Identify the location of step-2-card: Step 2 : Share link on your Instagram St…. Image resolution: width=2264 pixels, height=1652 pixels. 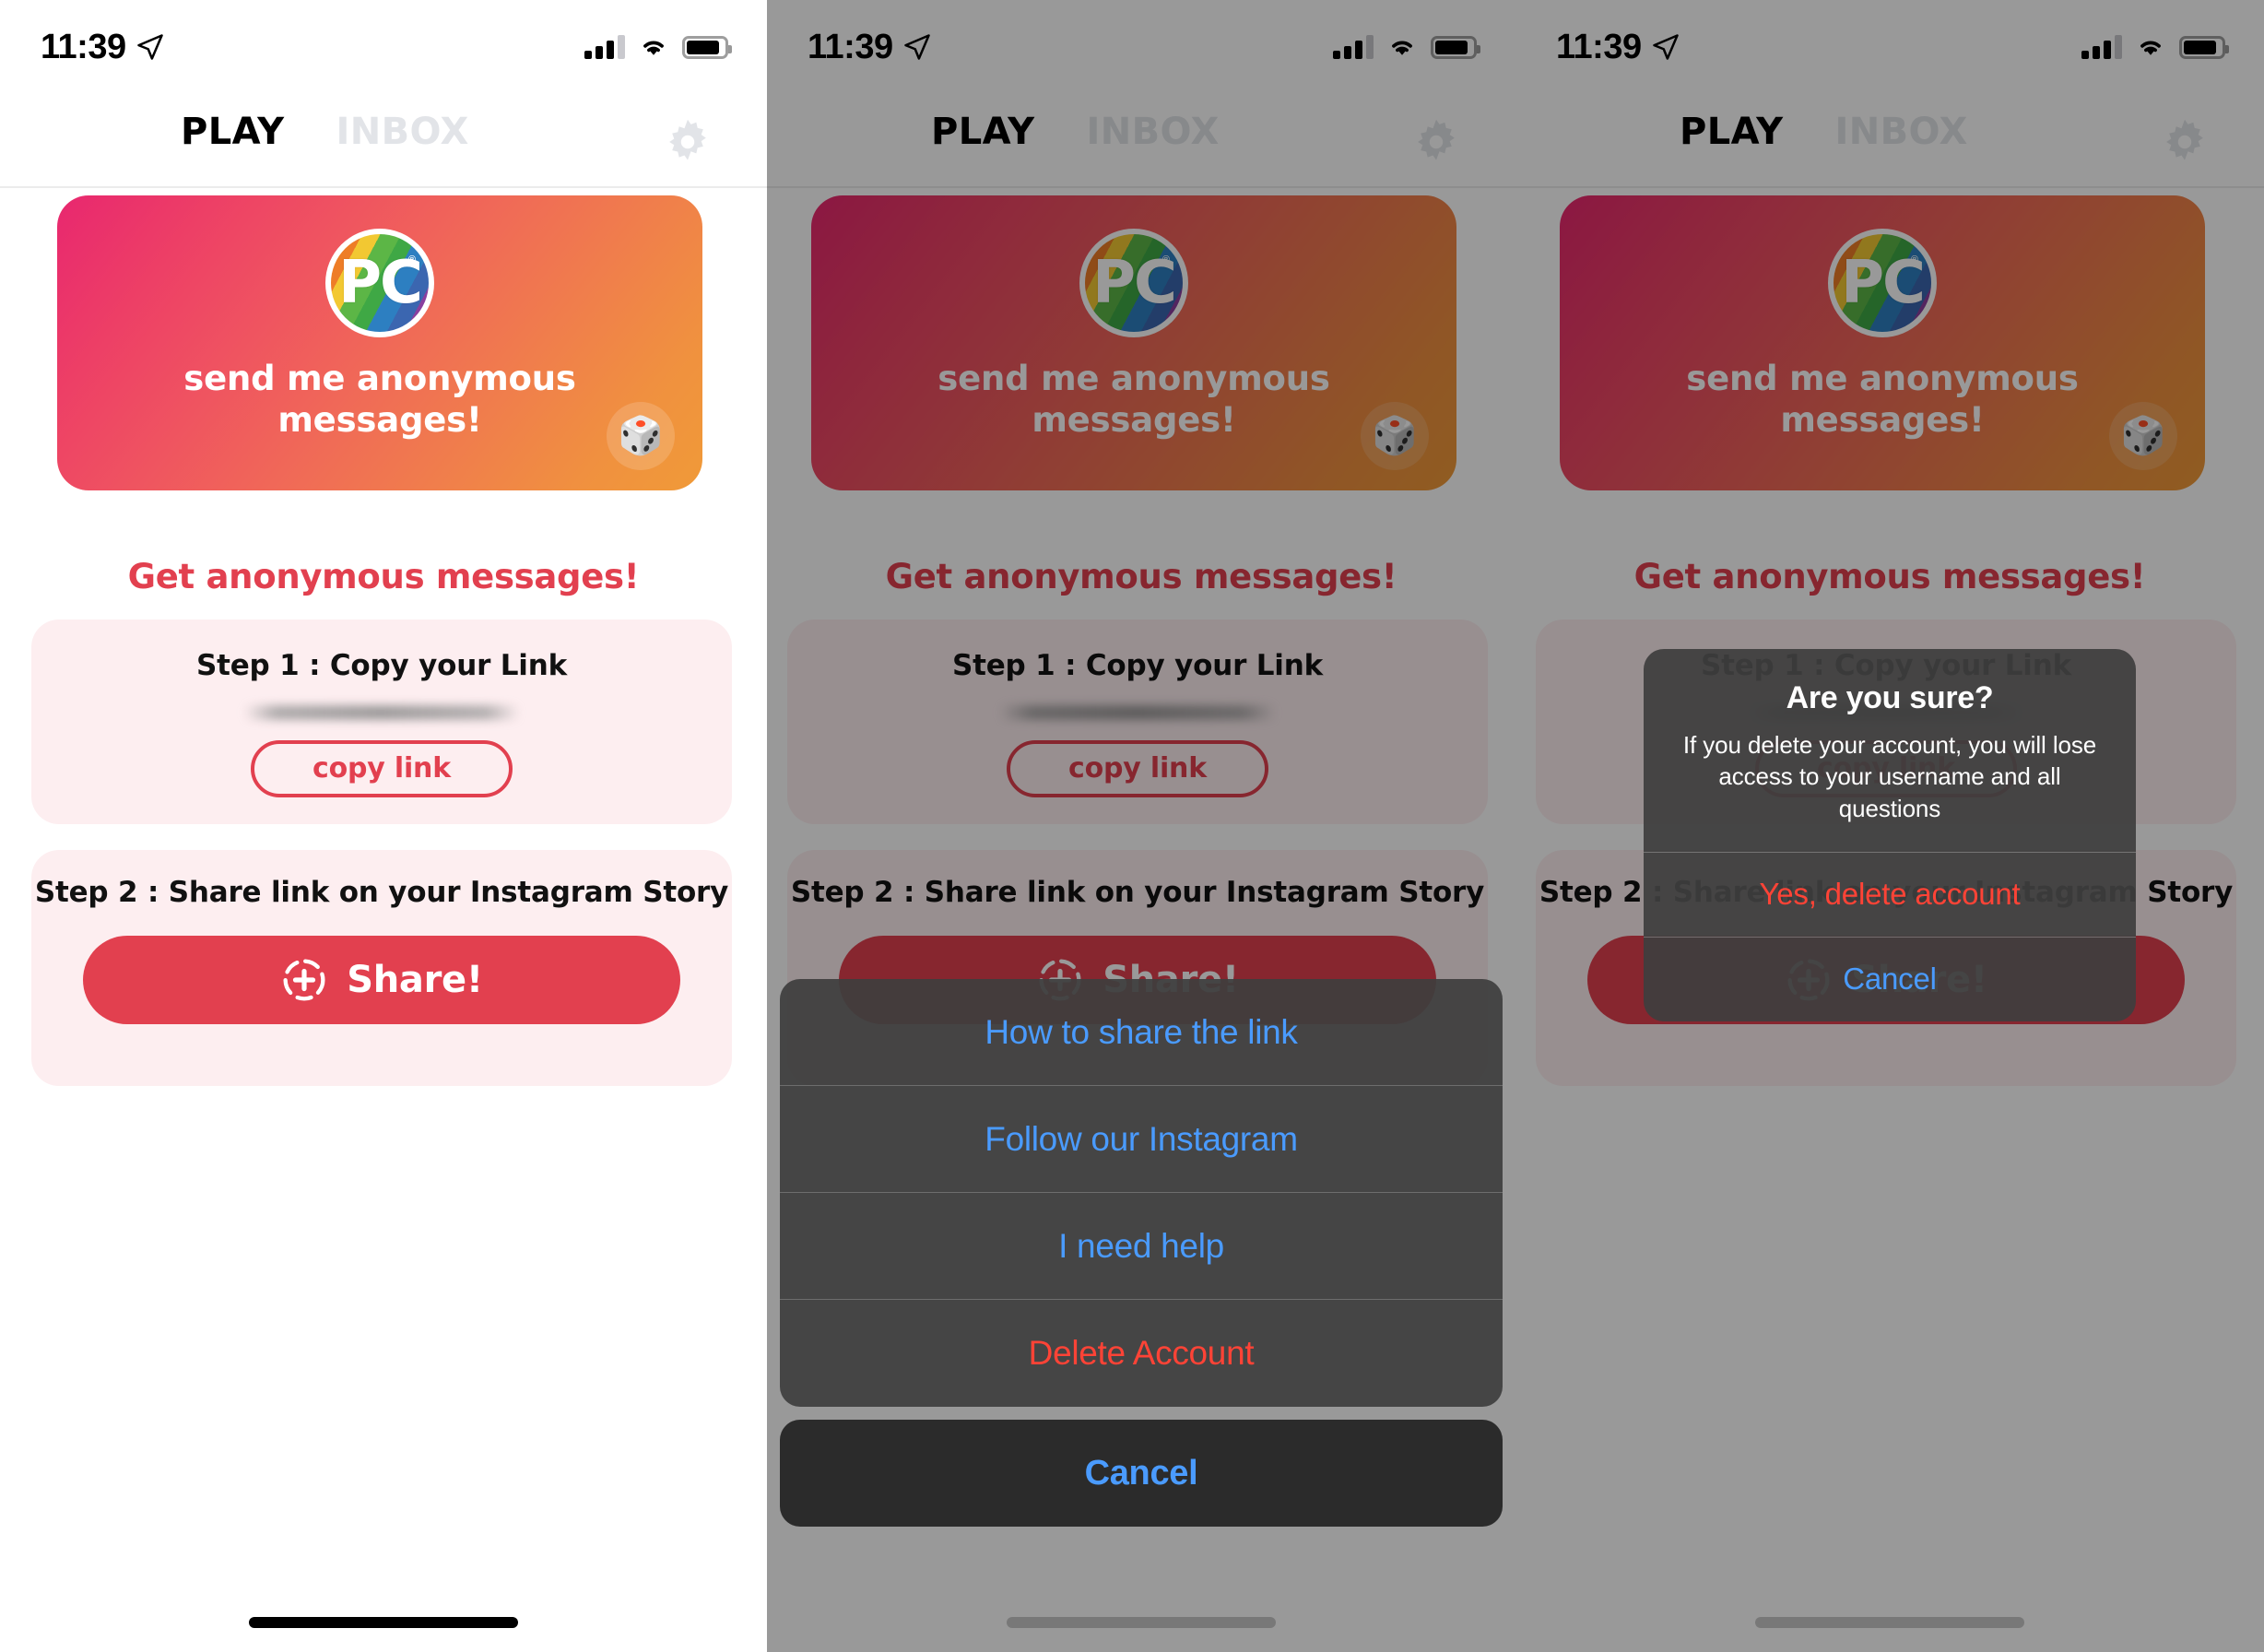
(381, 968).